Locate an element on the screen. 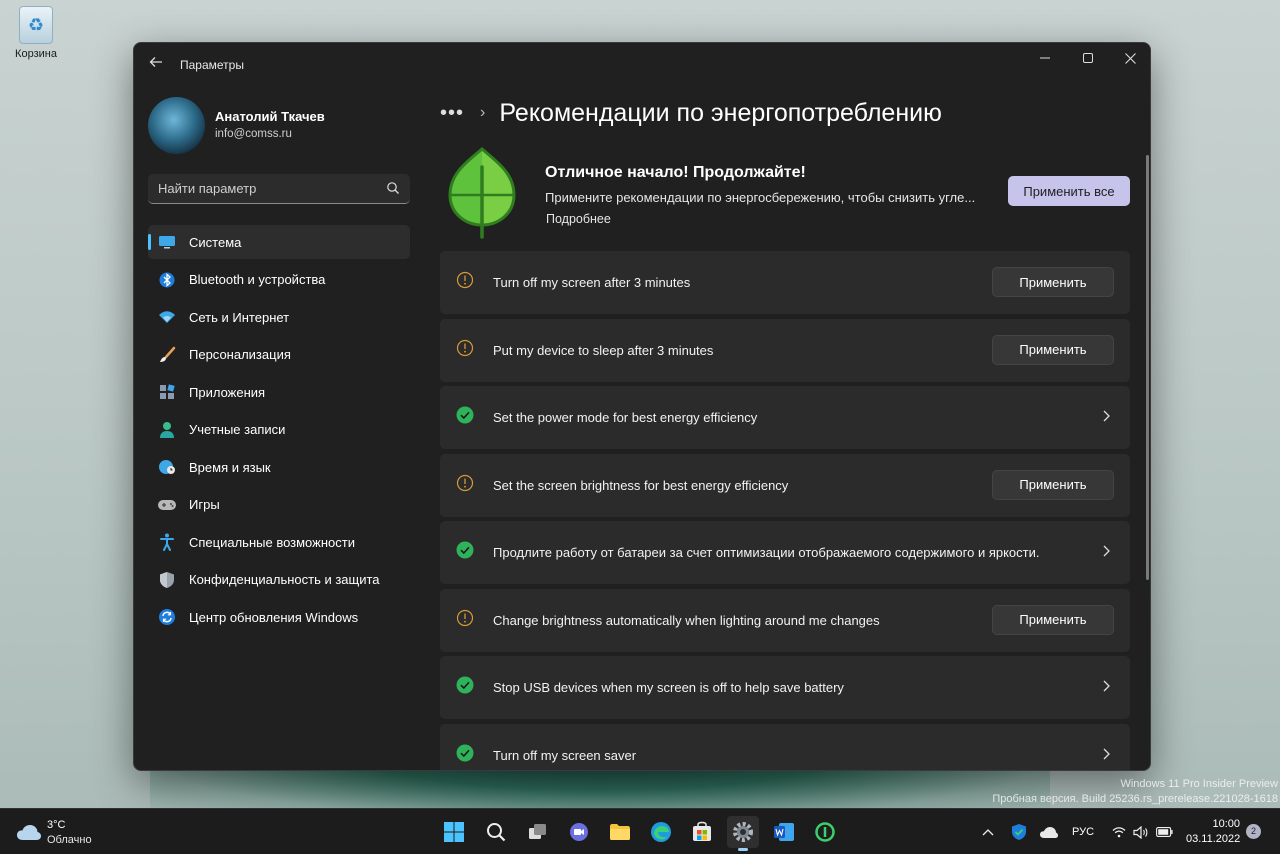 The height and width of the screenshot is (854, 1280). app-icon is located at coordinates (825, 832).